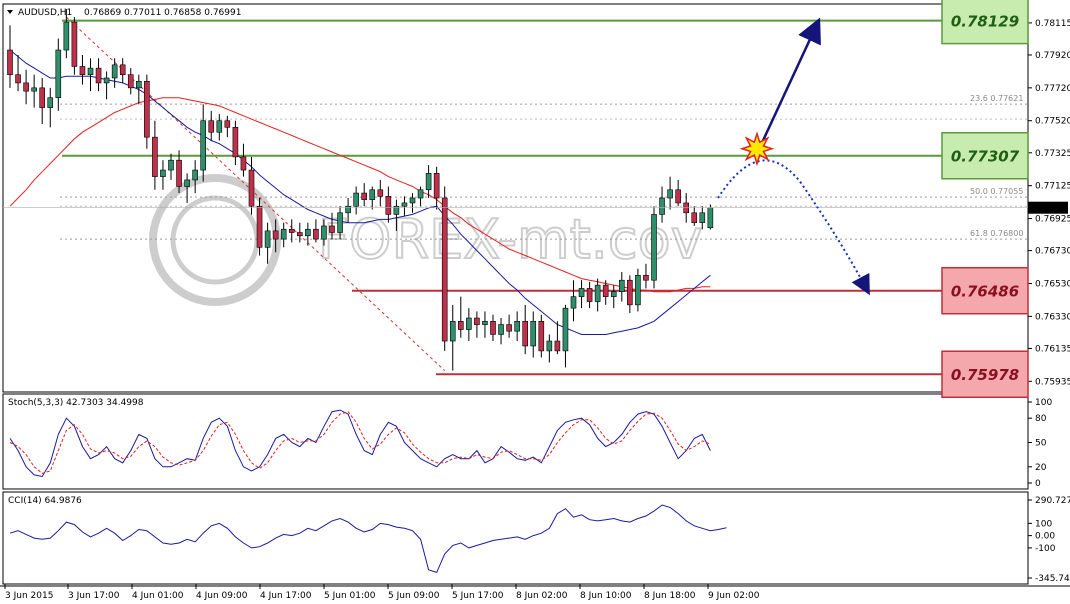 The image size is (1070, 604). Describe the element at coordinates (1038, 484) in the screenshot. I see `osc-tick-label: 0` at that location.